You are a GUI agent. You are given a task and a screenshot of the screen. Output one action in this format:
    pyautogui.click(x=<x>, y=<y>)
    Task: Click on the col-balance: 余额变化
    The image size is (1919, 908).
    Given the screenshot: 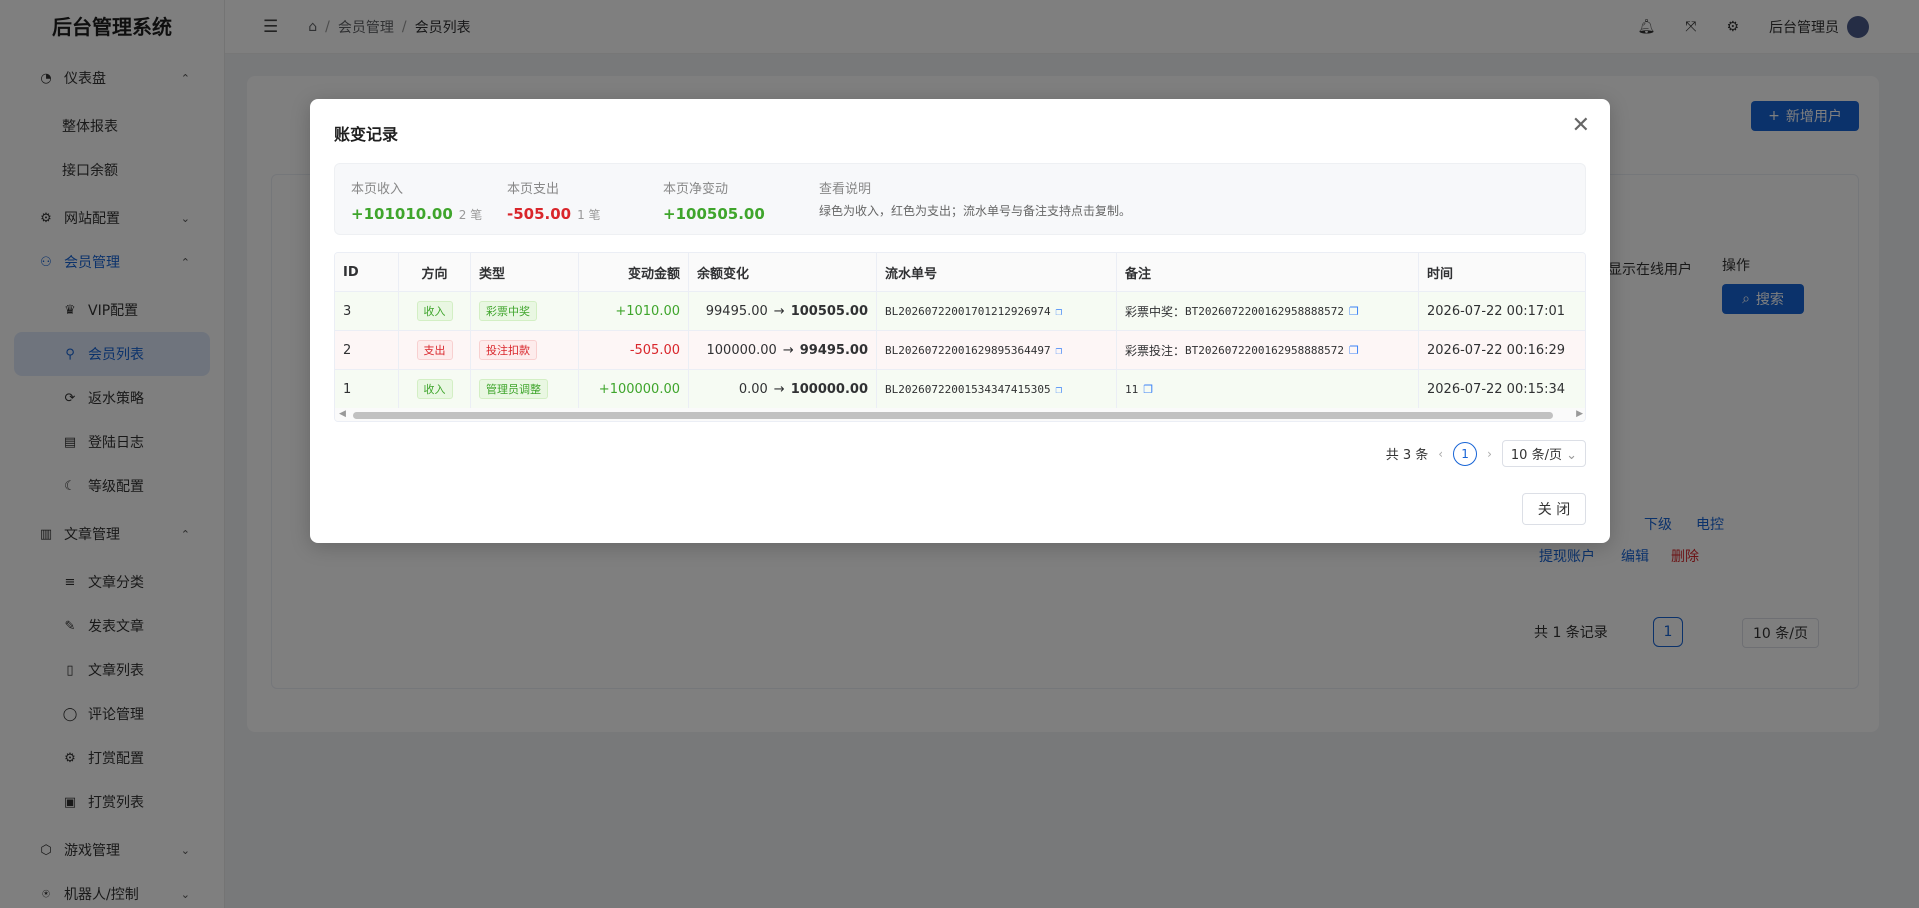 What is the action you would take?
    pyautogui.click(x=783, y=272)
    